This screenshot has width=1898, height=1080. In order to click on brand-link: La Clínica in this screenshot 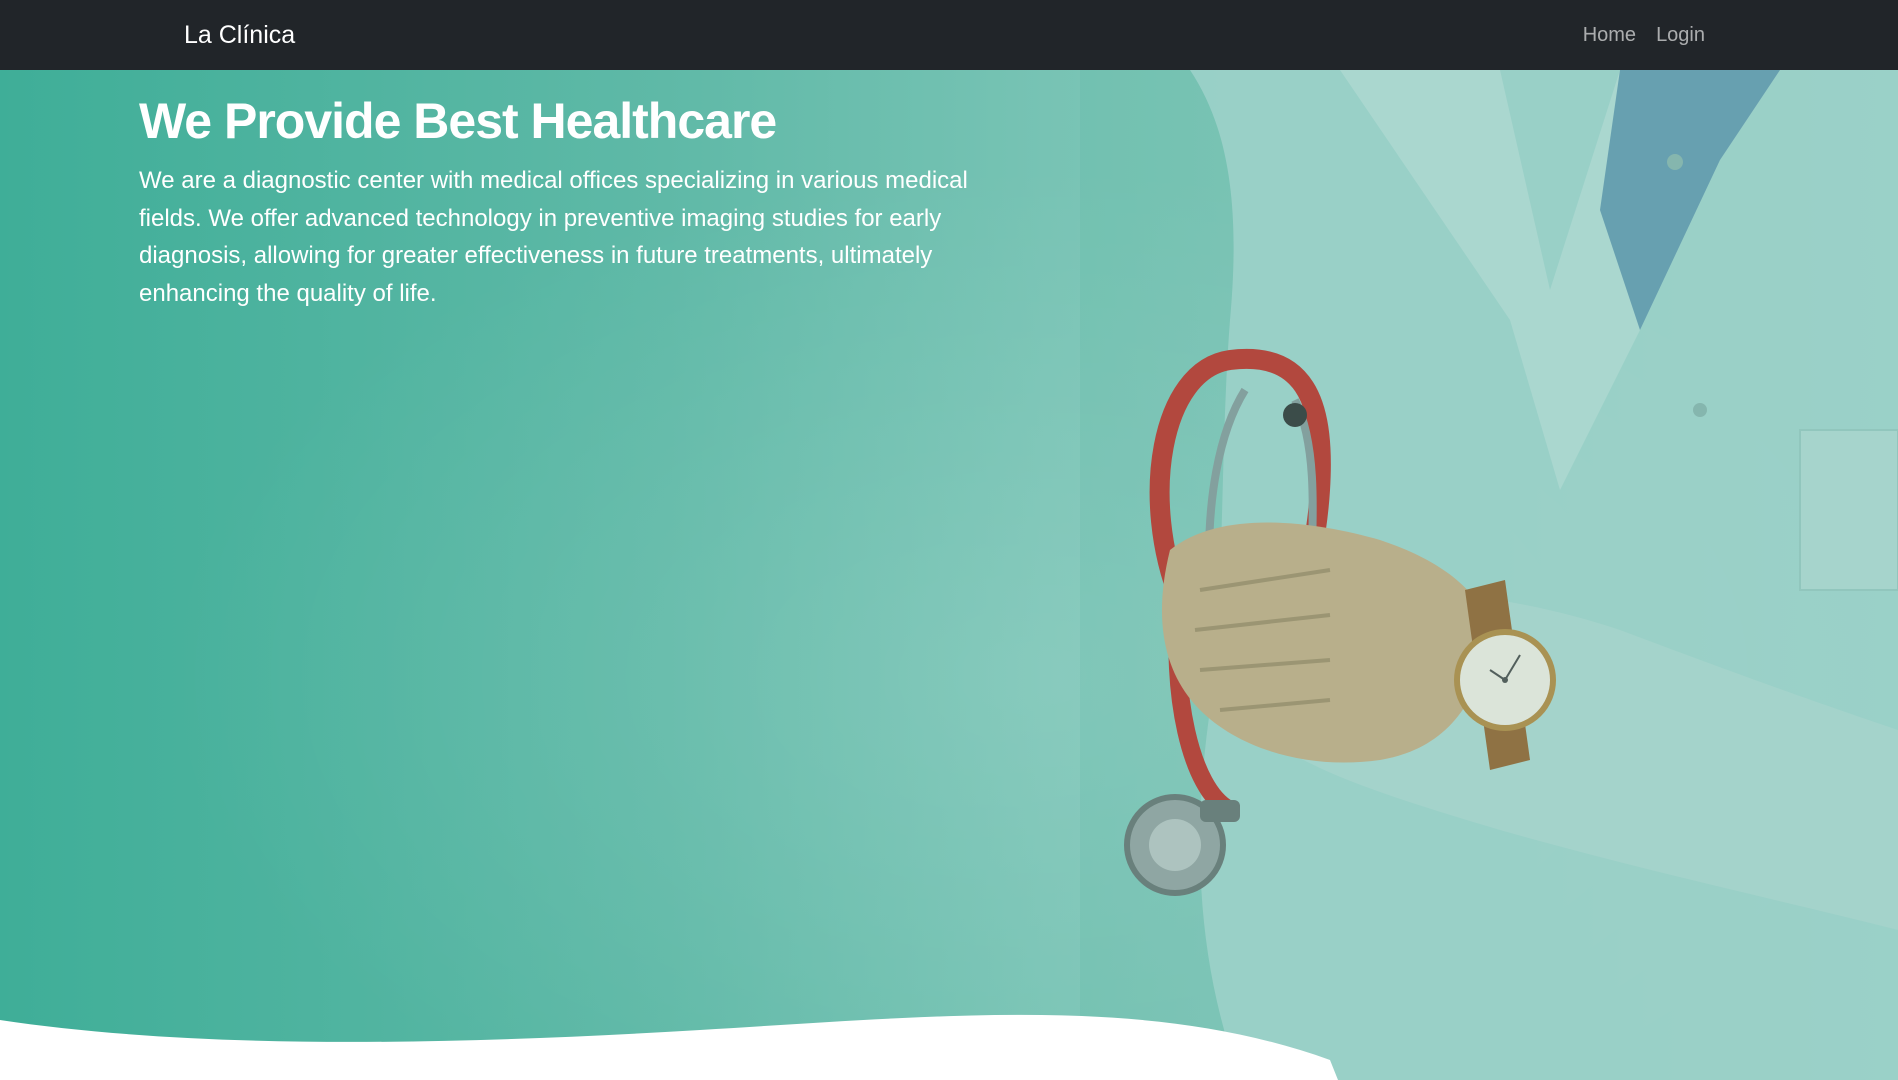, I will do `click(239, 35)`.